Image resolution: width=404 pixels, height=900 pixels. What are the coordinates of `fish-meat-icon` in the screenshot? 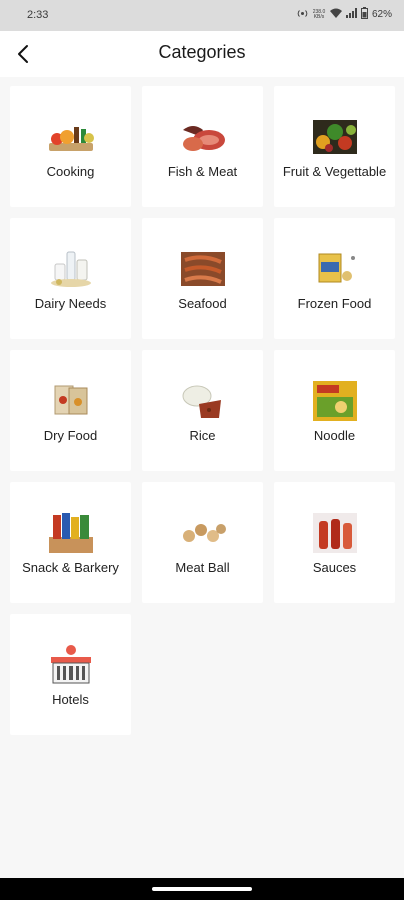 It's located at (203, 137).